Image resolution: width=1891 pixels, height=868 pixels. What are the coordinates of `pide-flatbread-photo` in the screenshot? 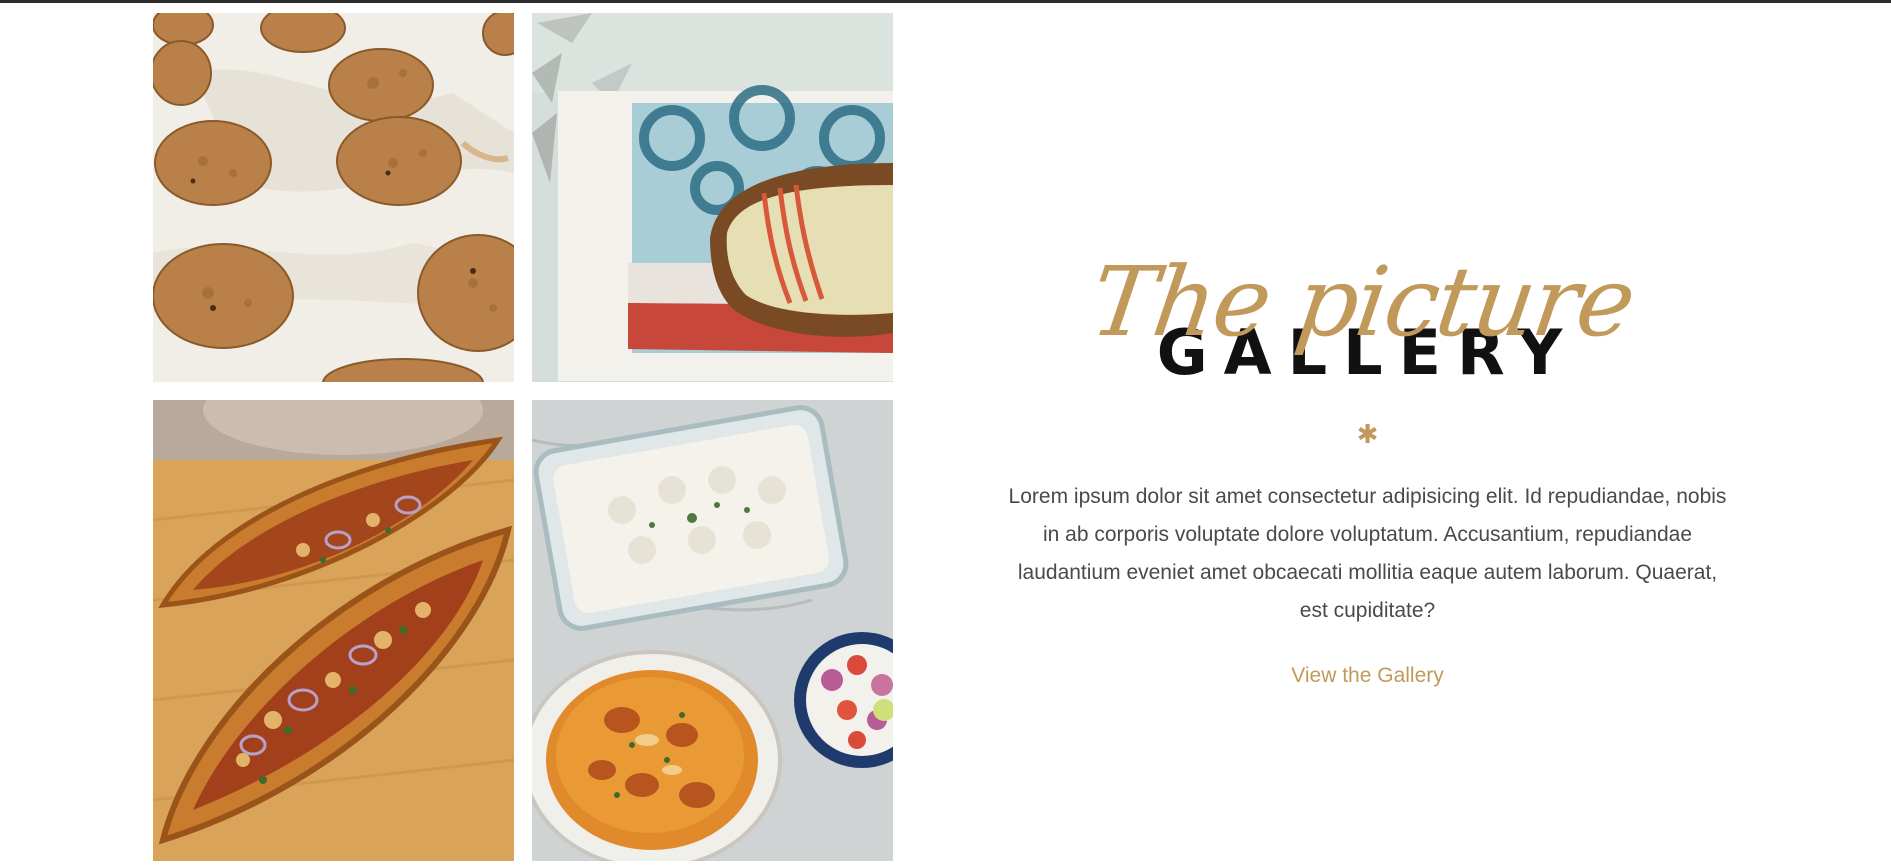 It's located at (333, 630).